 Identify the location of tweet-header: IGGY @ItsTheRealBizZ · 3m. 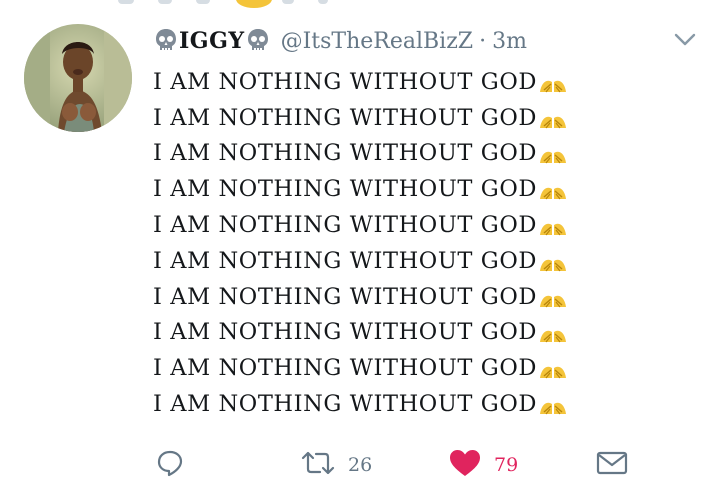
(341, 41).